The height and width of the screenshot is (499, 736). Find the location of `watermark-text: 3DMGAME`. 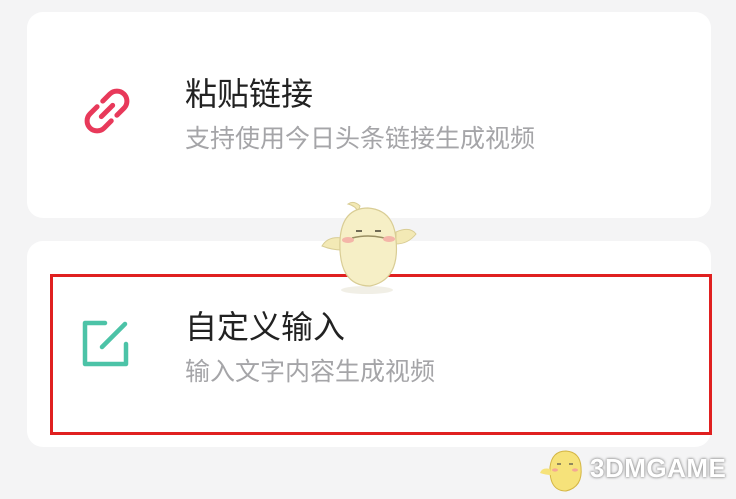

watermark-text: 3DMGAME is located at coordinates (658, 468).